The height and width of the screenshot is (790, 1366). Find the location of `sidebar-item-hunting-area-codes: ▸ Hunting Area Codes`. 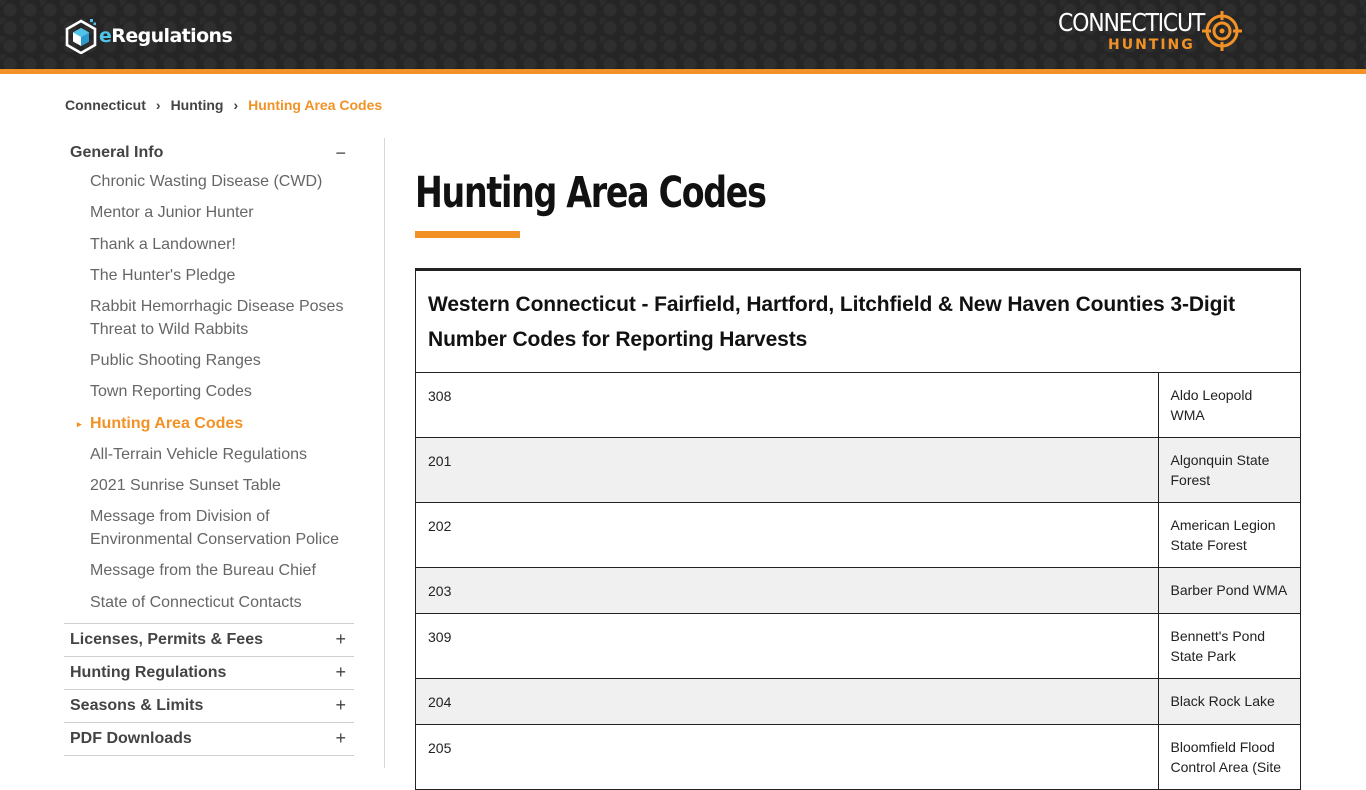

sidebar-item-hunting-area-codes: ▸ Hunting Area Codes is located at coordinates (209, 424).